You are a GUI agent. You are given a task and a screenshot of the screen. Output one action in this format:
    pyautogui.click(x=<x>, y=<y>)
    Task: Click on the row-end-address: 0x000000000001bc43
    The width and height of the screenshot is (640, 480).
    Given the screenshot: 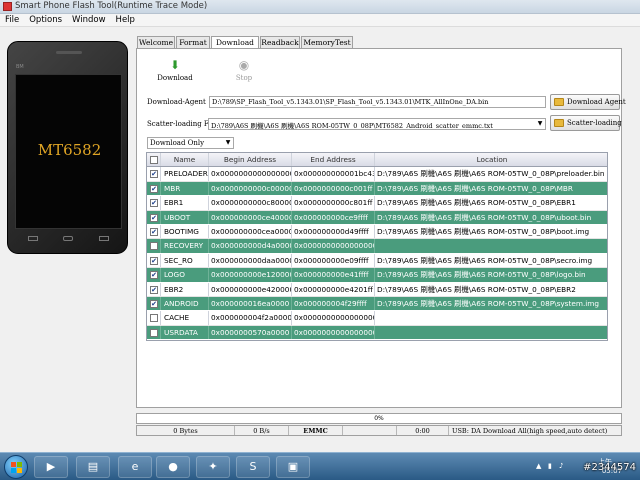 What is the action you would take?
    pyautogui.click(x=333, y=174)
    